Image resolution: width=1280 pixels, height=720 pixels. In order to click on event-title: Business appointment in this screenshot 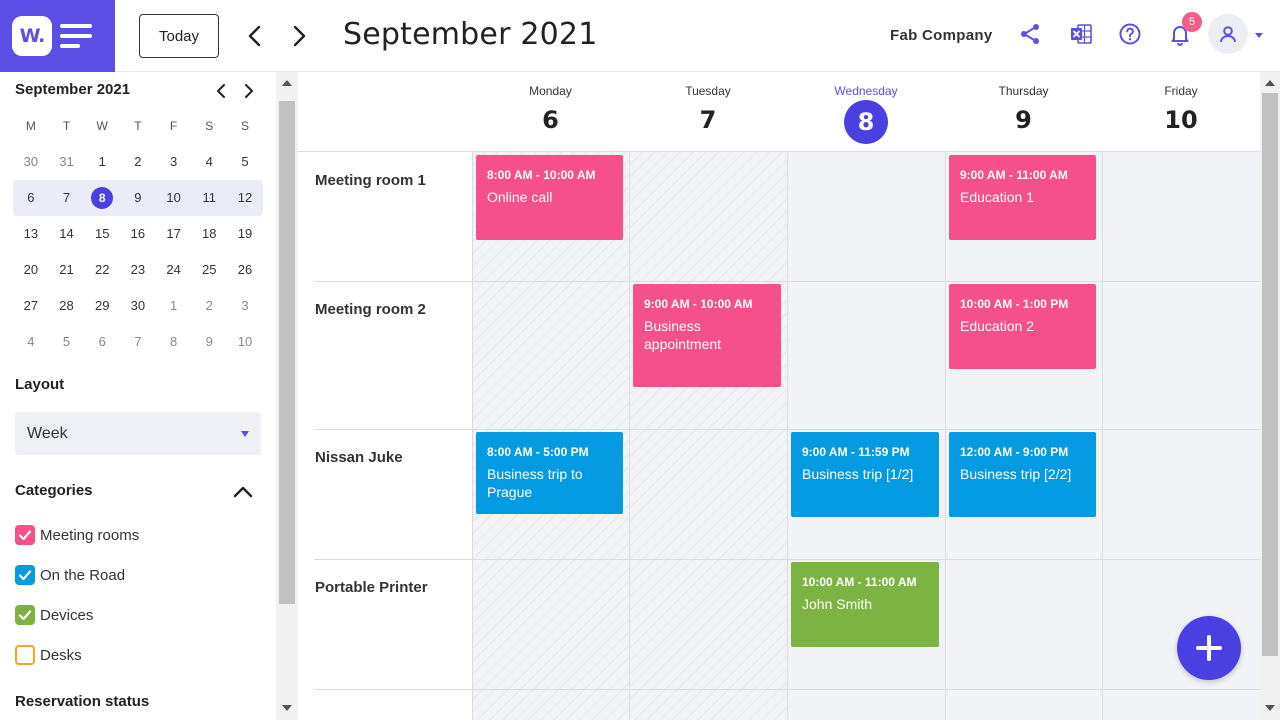, I will do `click(683, 335)`.